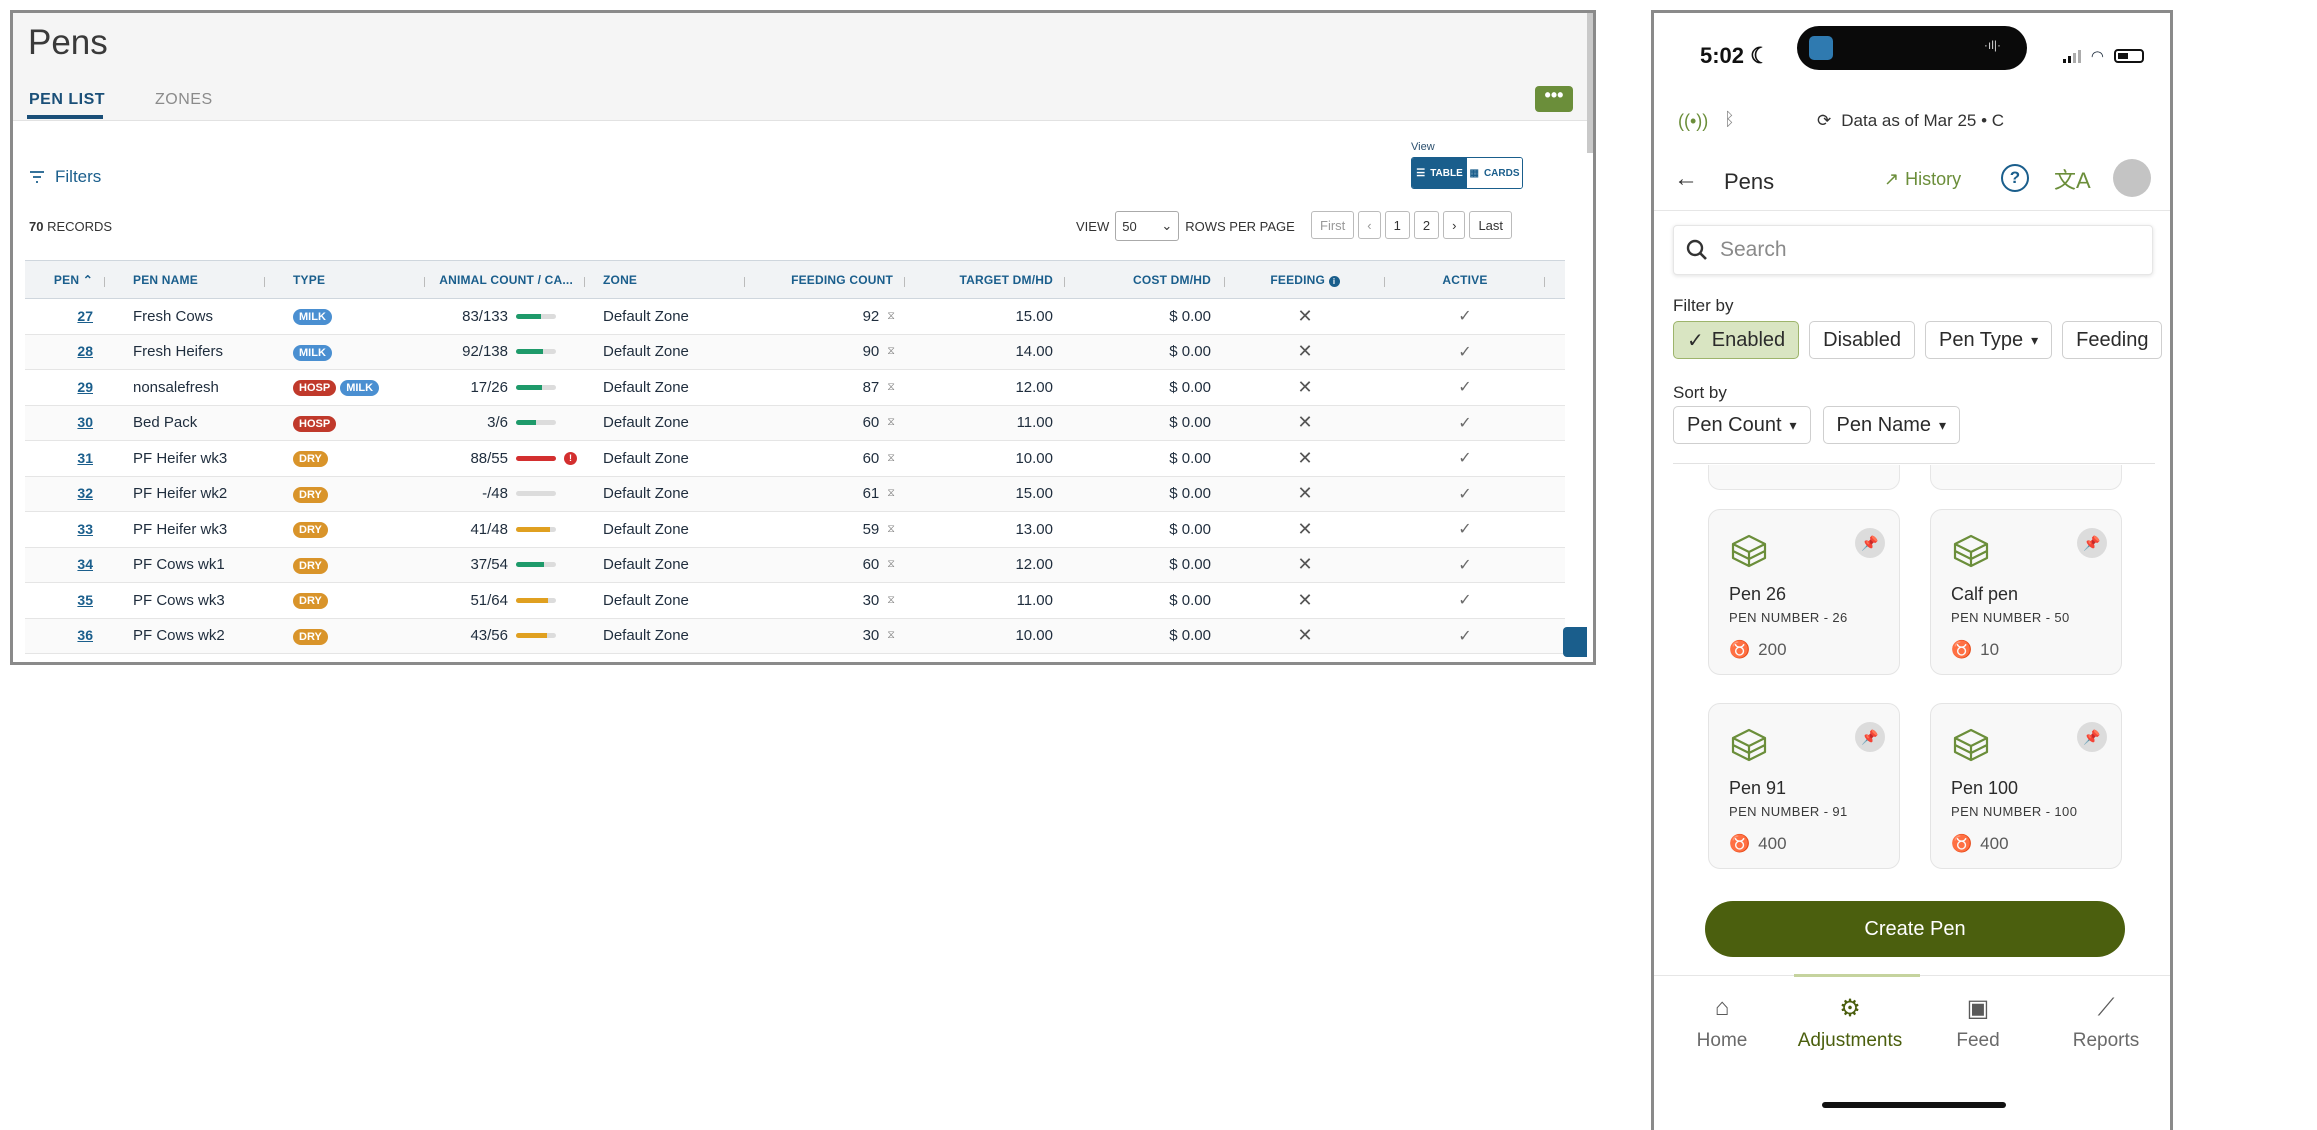 The height and width of the screenshot is (1130, 2317). What do you see at coordinates (1862, 340) in the screenshot?
I see `filter-chip: Disabled` at bounding box center [1862, 340].